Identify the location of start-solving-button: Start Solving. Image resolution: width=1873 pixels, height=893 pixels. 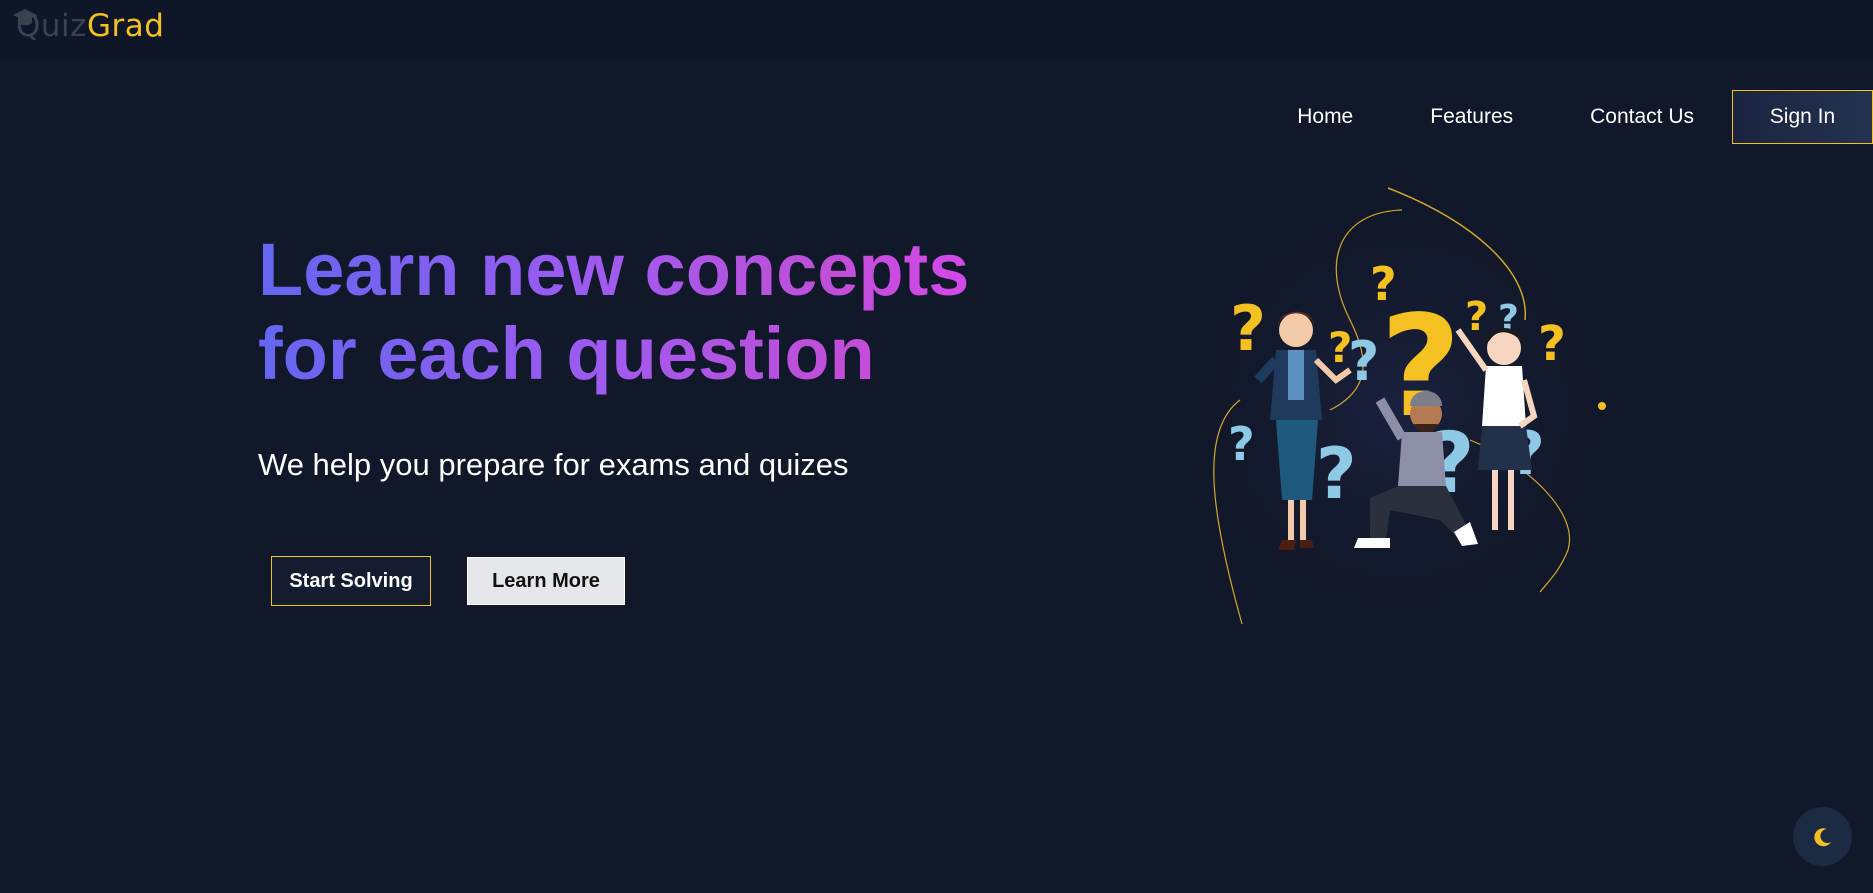
(351, 581).